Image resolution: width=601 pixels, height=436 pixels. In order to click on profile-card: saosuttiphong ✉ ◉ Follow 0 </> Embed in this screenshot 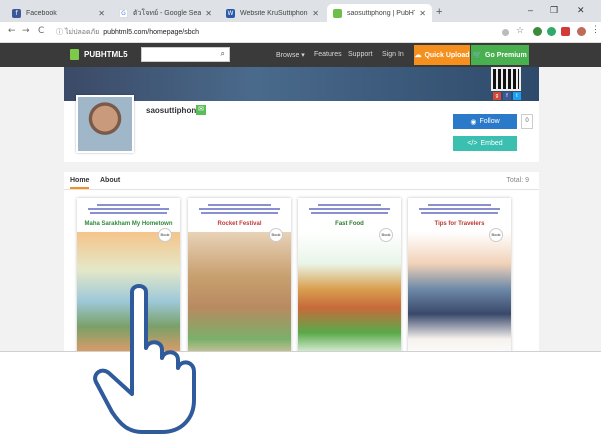, I will do `click(301, 128)`.